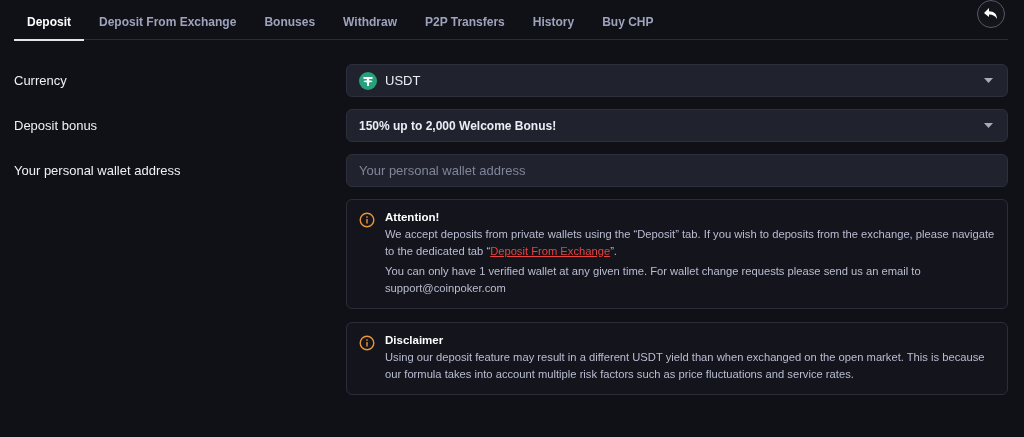 This screenshot has width=1024, height=437. I want to click on wallet-address-field: Your personal wallet address, so click(677, 170).